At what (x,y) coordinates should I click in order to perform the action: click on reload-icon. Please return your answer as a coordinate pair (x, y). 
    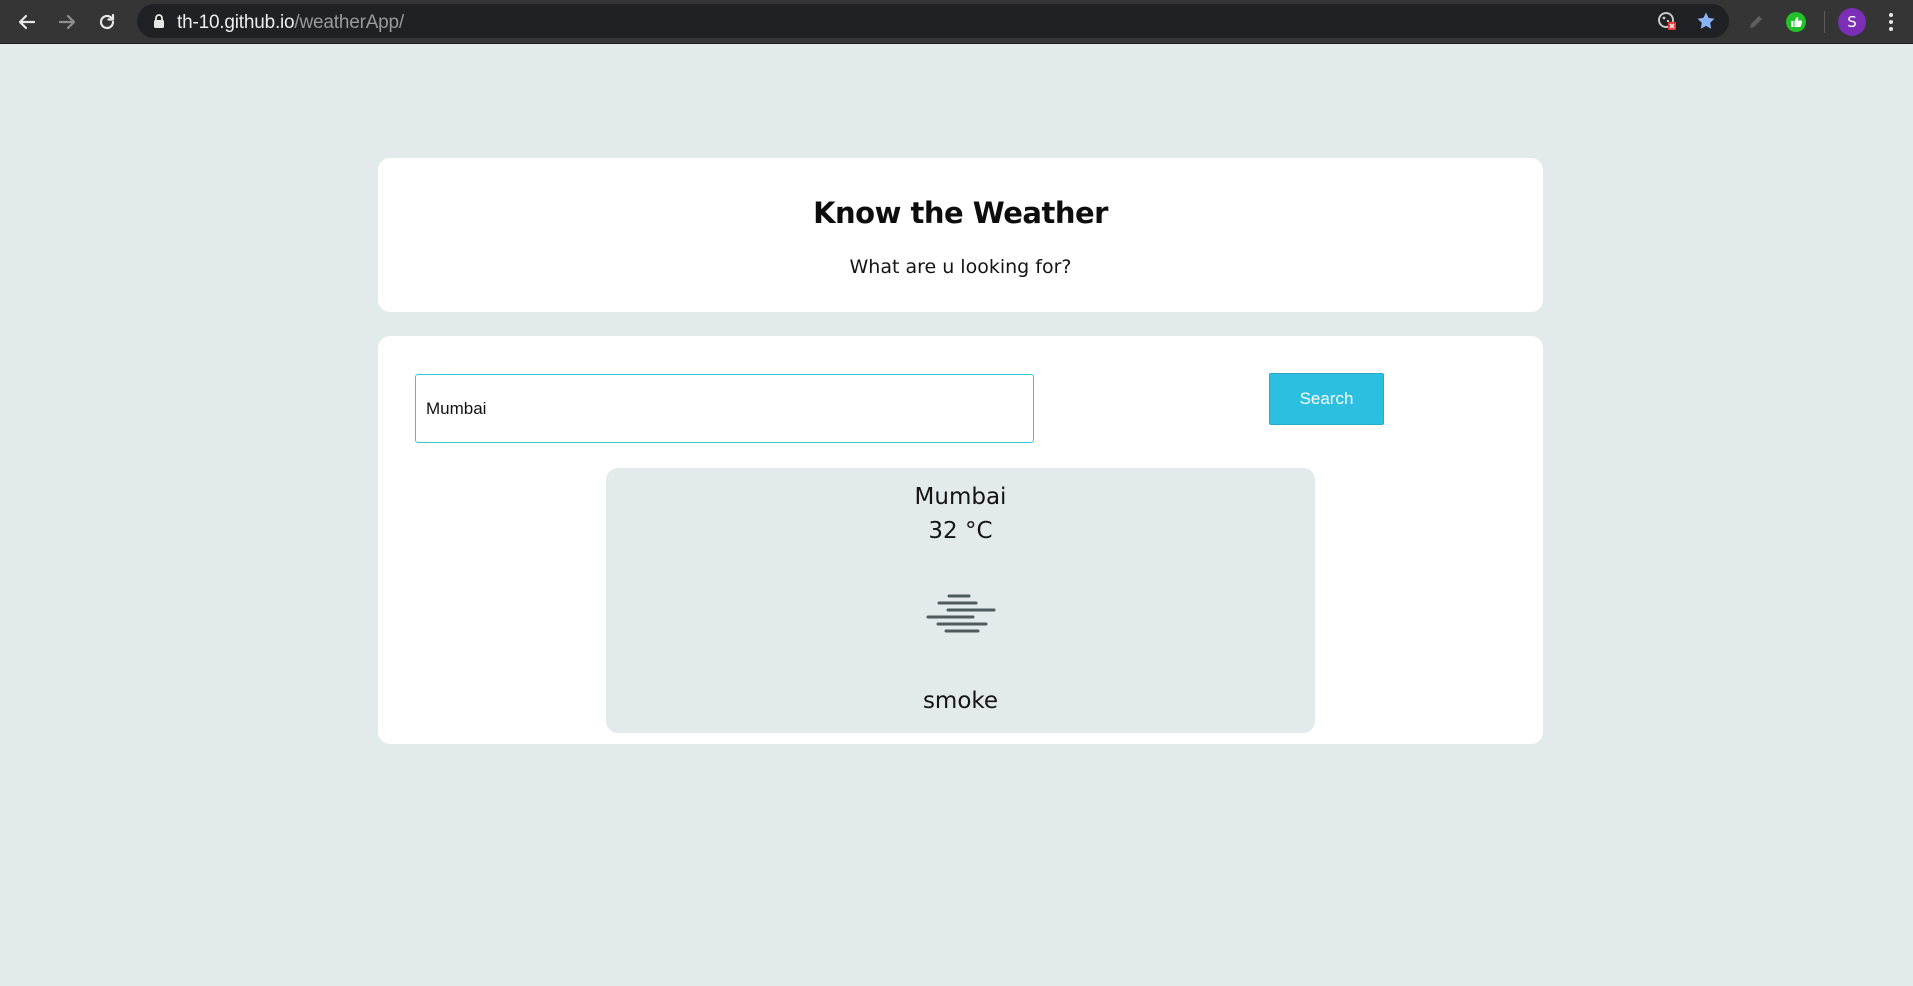
    Looking at the image, I should click on (107, 21).